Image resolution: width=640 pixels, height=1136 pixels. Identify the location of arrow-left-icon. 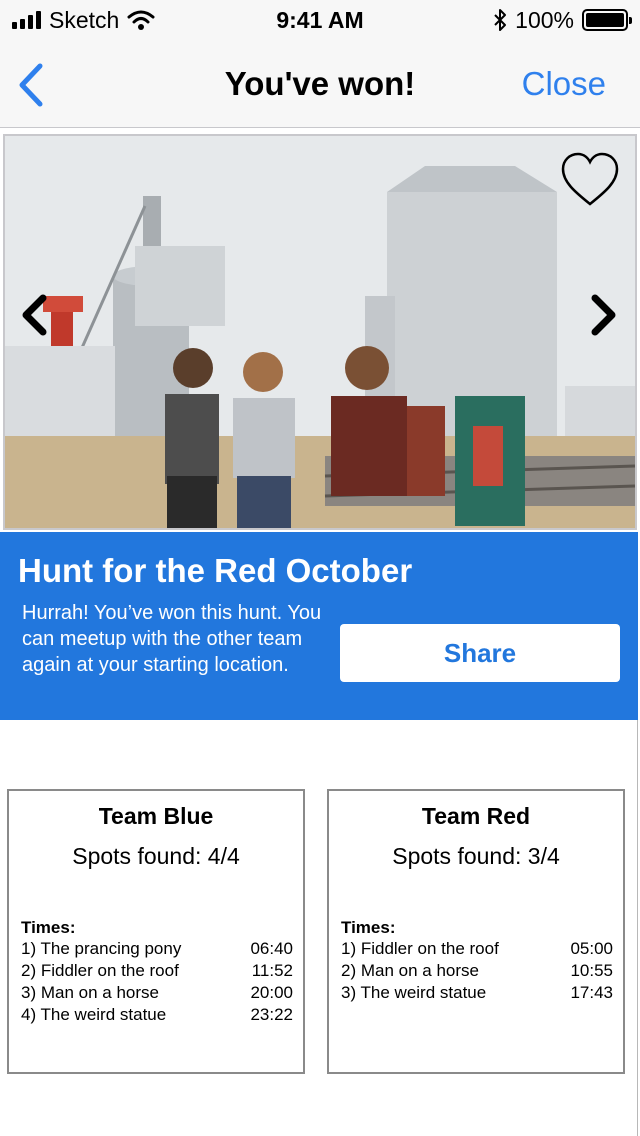
(34, 315).